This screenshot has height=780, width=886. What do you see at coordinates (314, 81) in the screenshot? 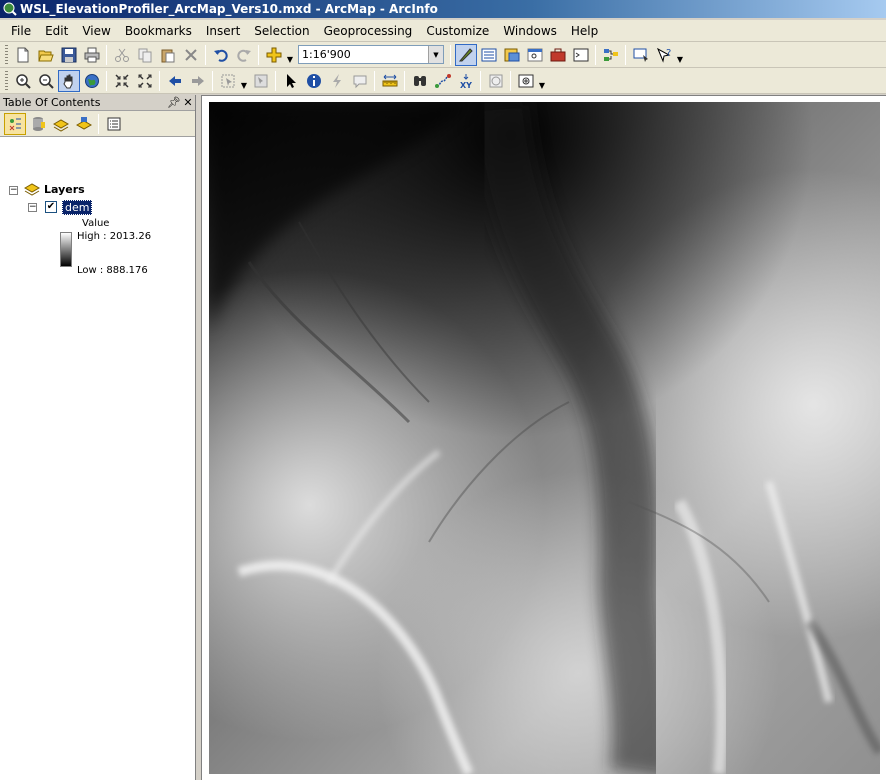
I see `identify-button` at bounding box center [314, 81].